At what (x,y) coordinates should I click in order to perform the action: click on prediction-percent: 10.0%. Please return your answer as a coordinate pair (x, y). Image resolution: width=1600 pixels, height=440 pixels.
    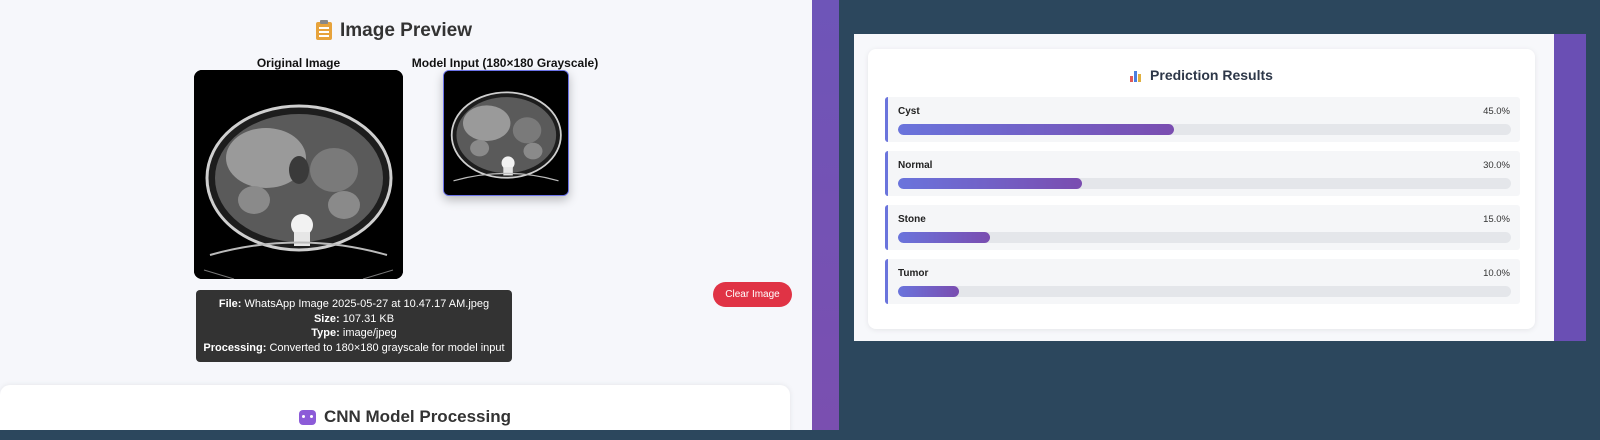
    Looking at the image, I should click on (1496, 273).